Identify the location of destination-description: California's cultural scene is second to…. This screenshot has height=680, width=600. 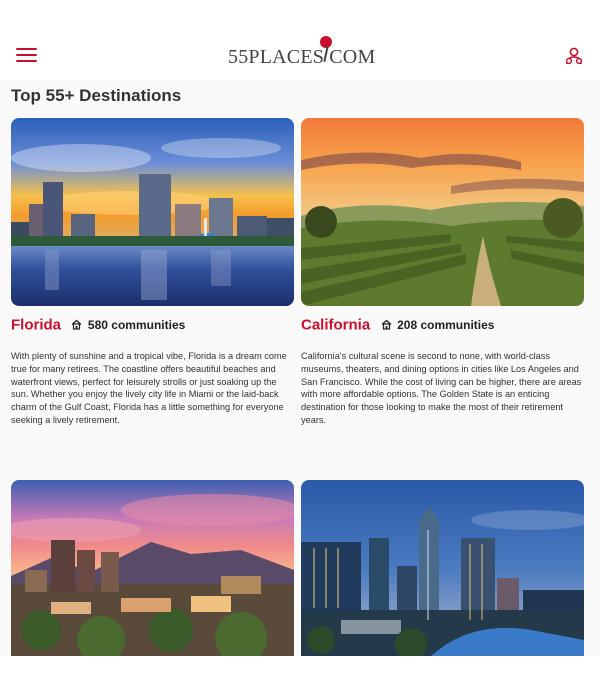
(441, 388).